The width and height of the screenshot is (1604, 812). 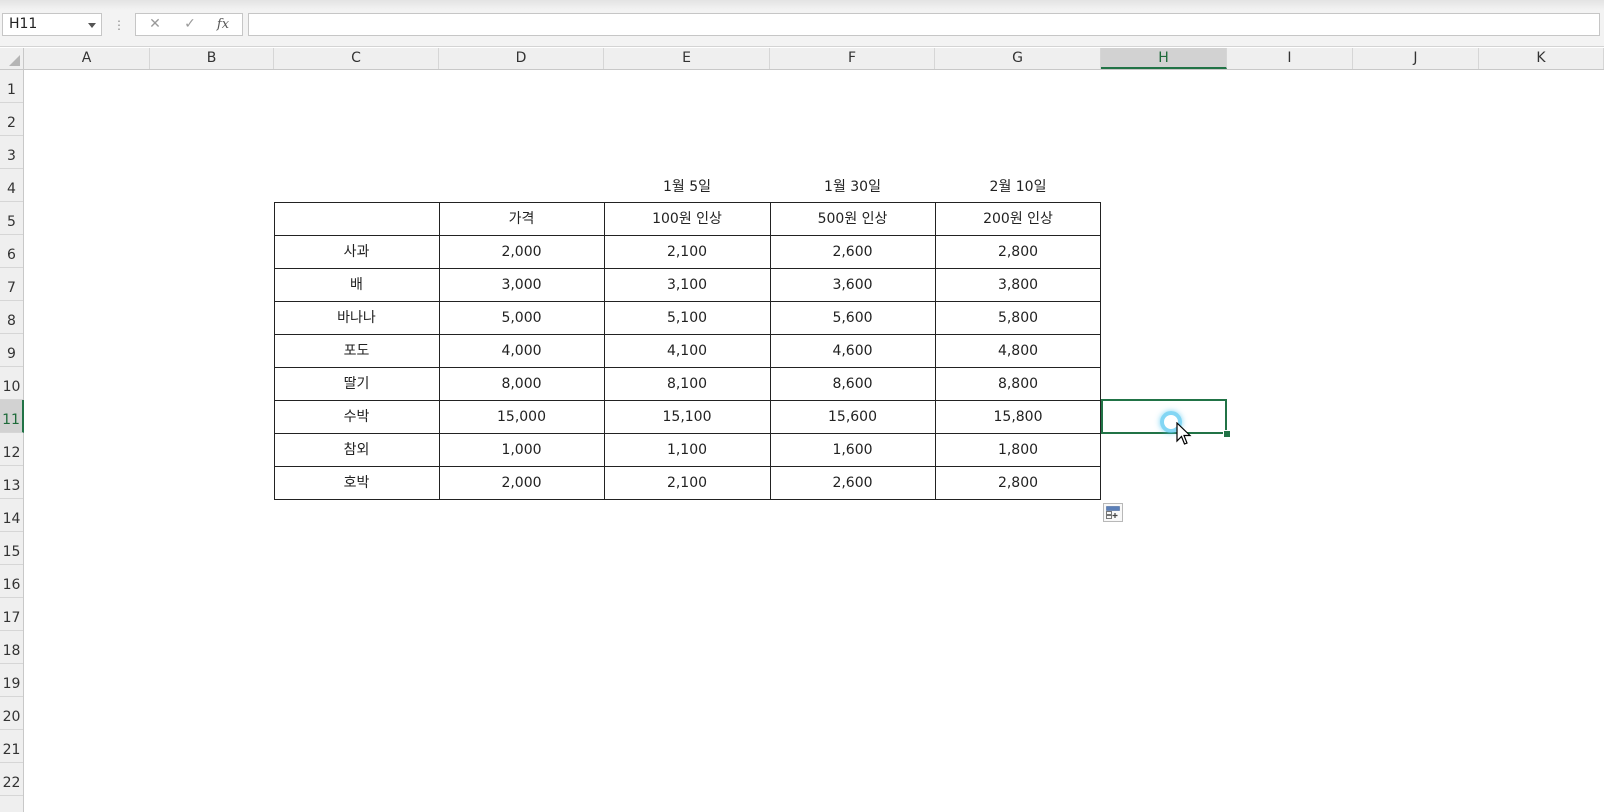 I want to click on table-cell: 8,000, so click(x=521, y=384).